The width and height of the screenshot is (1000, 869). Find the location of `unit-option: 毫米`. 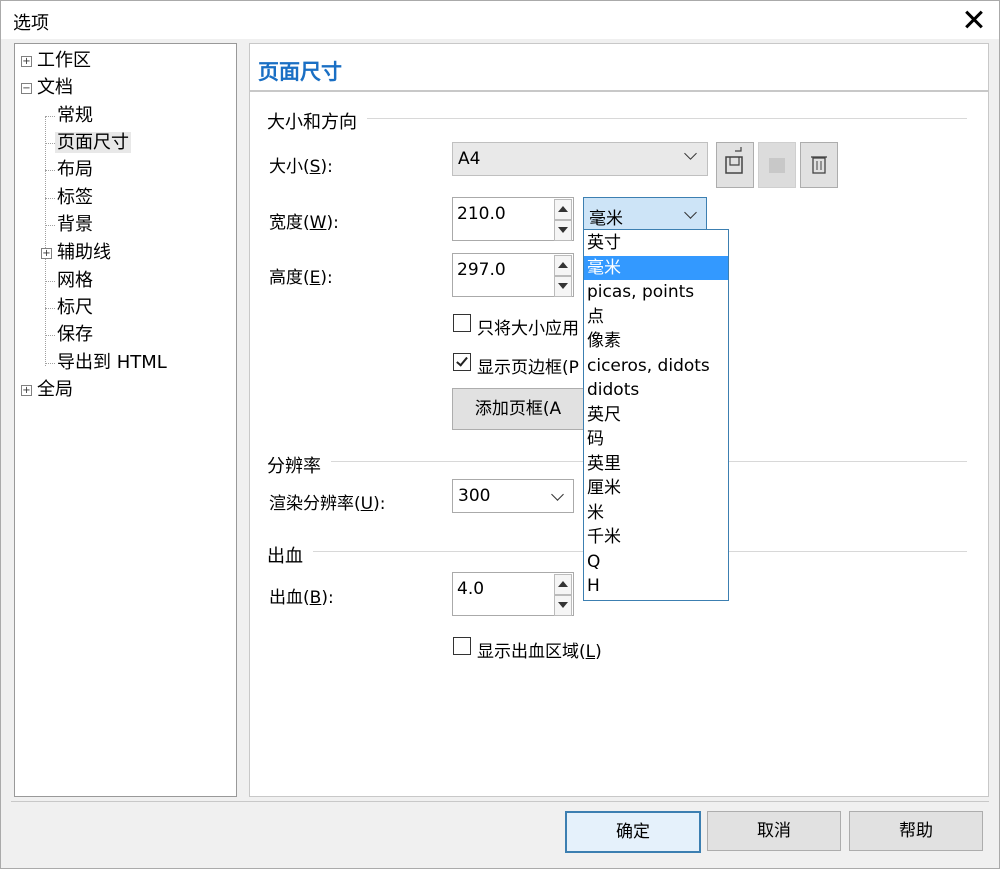

unit-option: 毫米 is located at coordinates (656, 267).